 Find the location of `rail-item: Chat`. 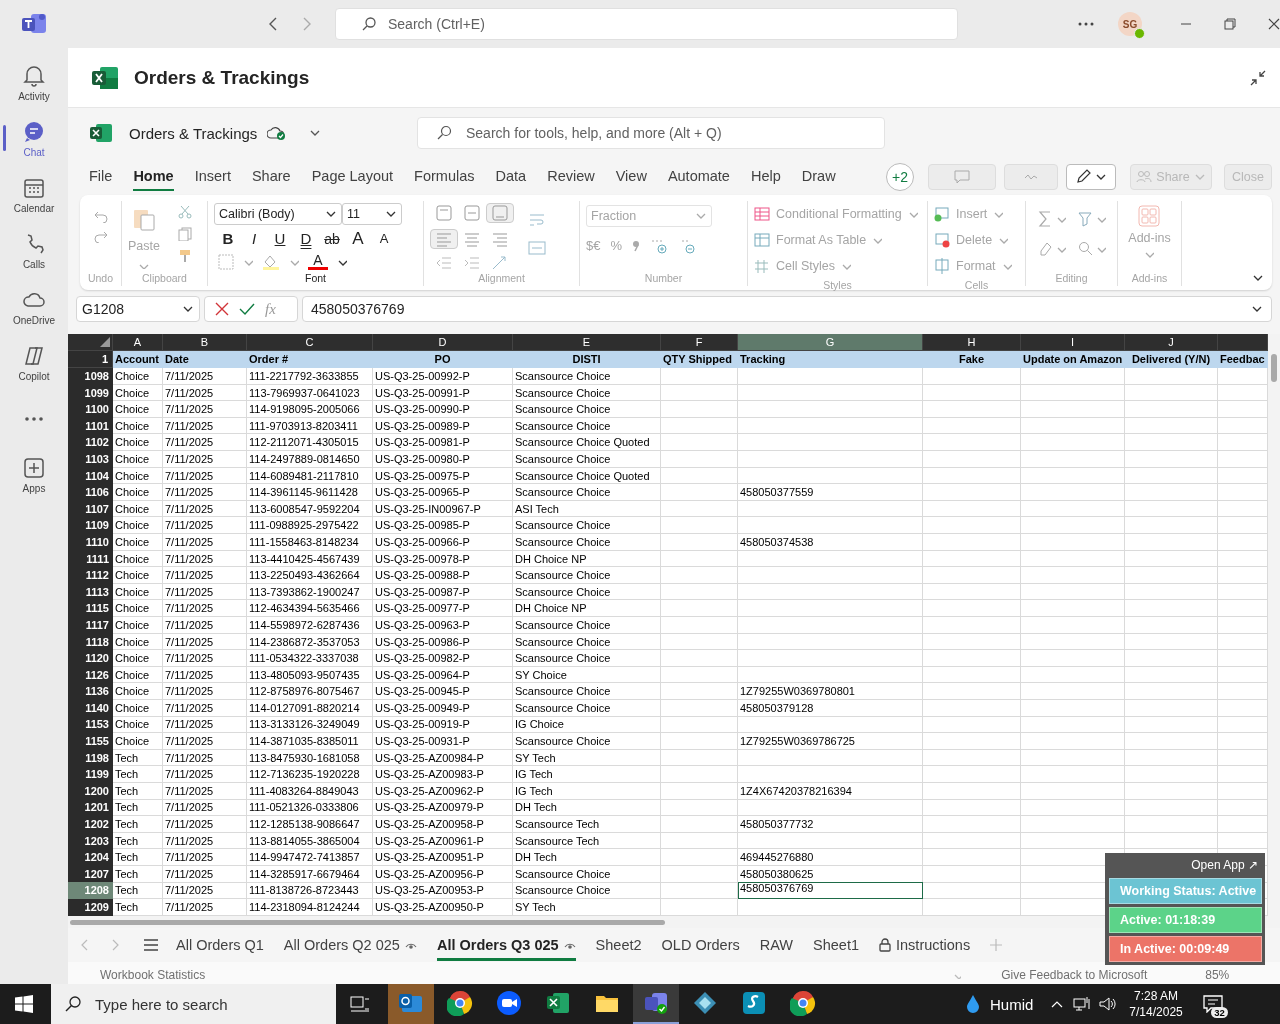

rail-item: Chat is located at coordinates (34, 139).